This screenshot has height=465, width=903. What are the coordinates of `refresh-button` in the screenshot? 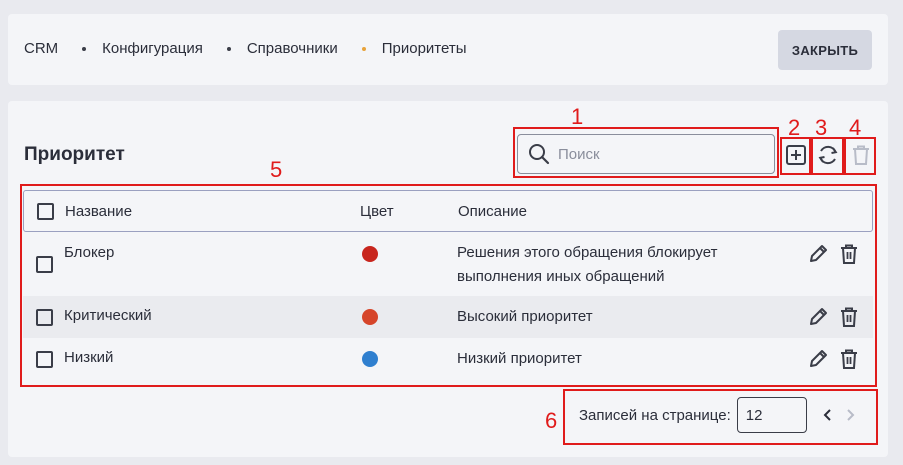 It's located at (827, 155).